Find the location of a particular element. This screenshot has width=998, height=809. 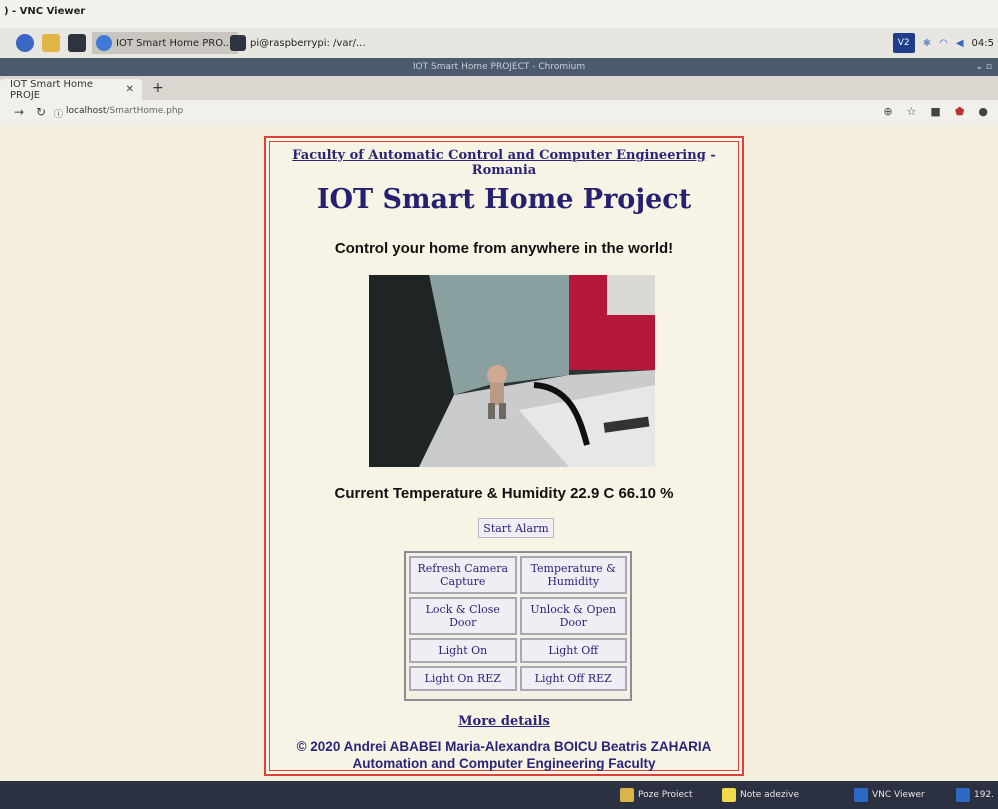

refresh-camera-button: Refresh Camera Capture is located at coordinates (463, 575).